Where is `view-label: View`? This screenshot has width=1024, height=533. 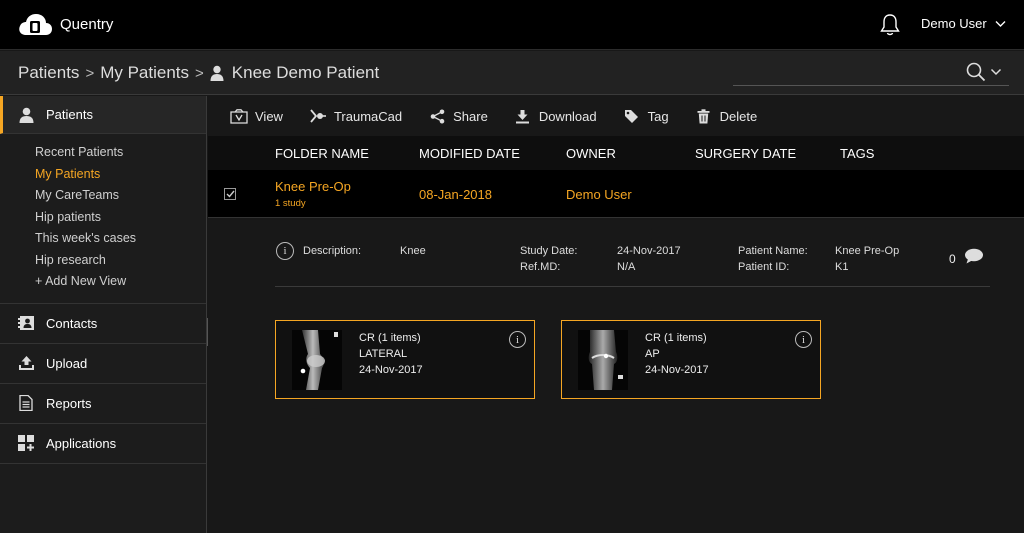
view-label: View is located at coordinates (269, 116).